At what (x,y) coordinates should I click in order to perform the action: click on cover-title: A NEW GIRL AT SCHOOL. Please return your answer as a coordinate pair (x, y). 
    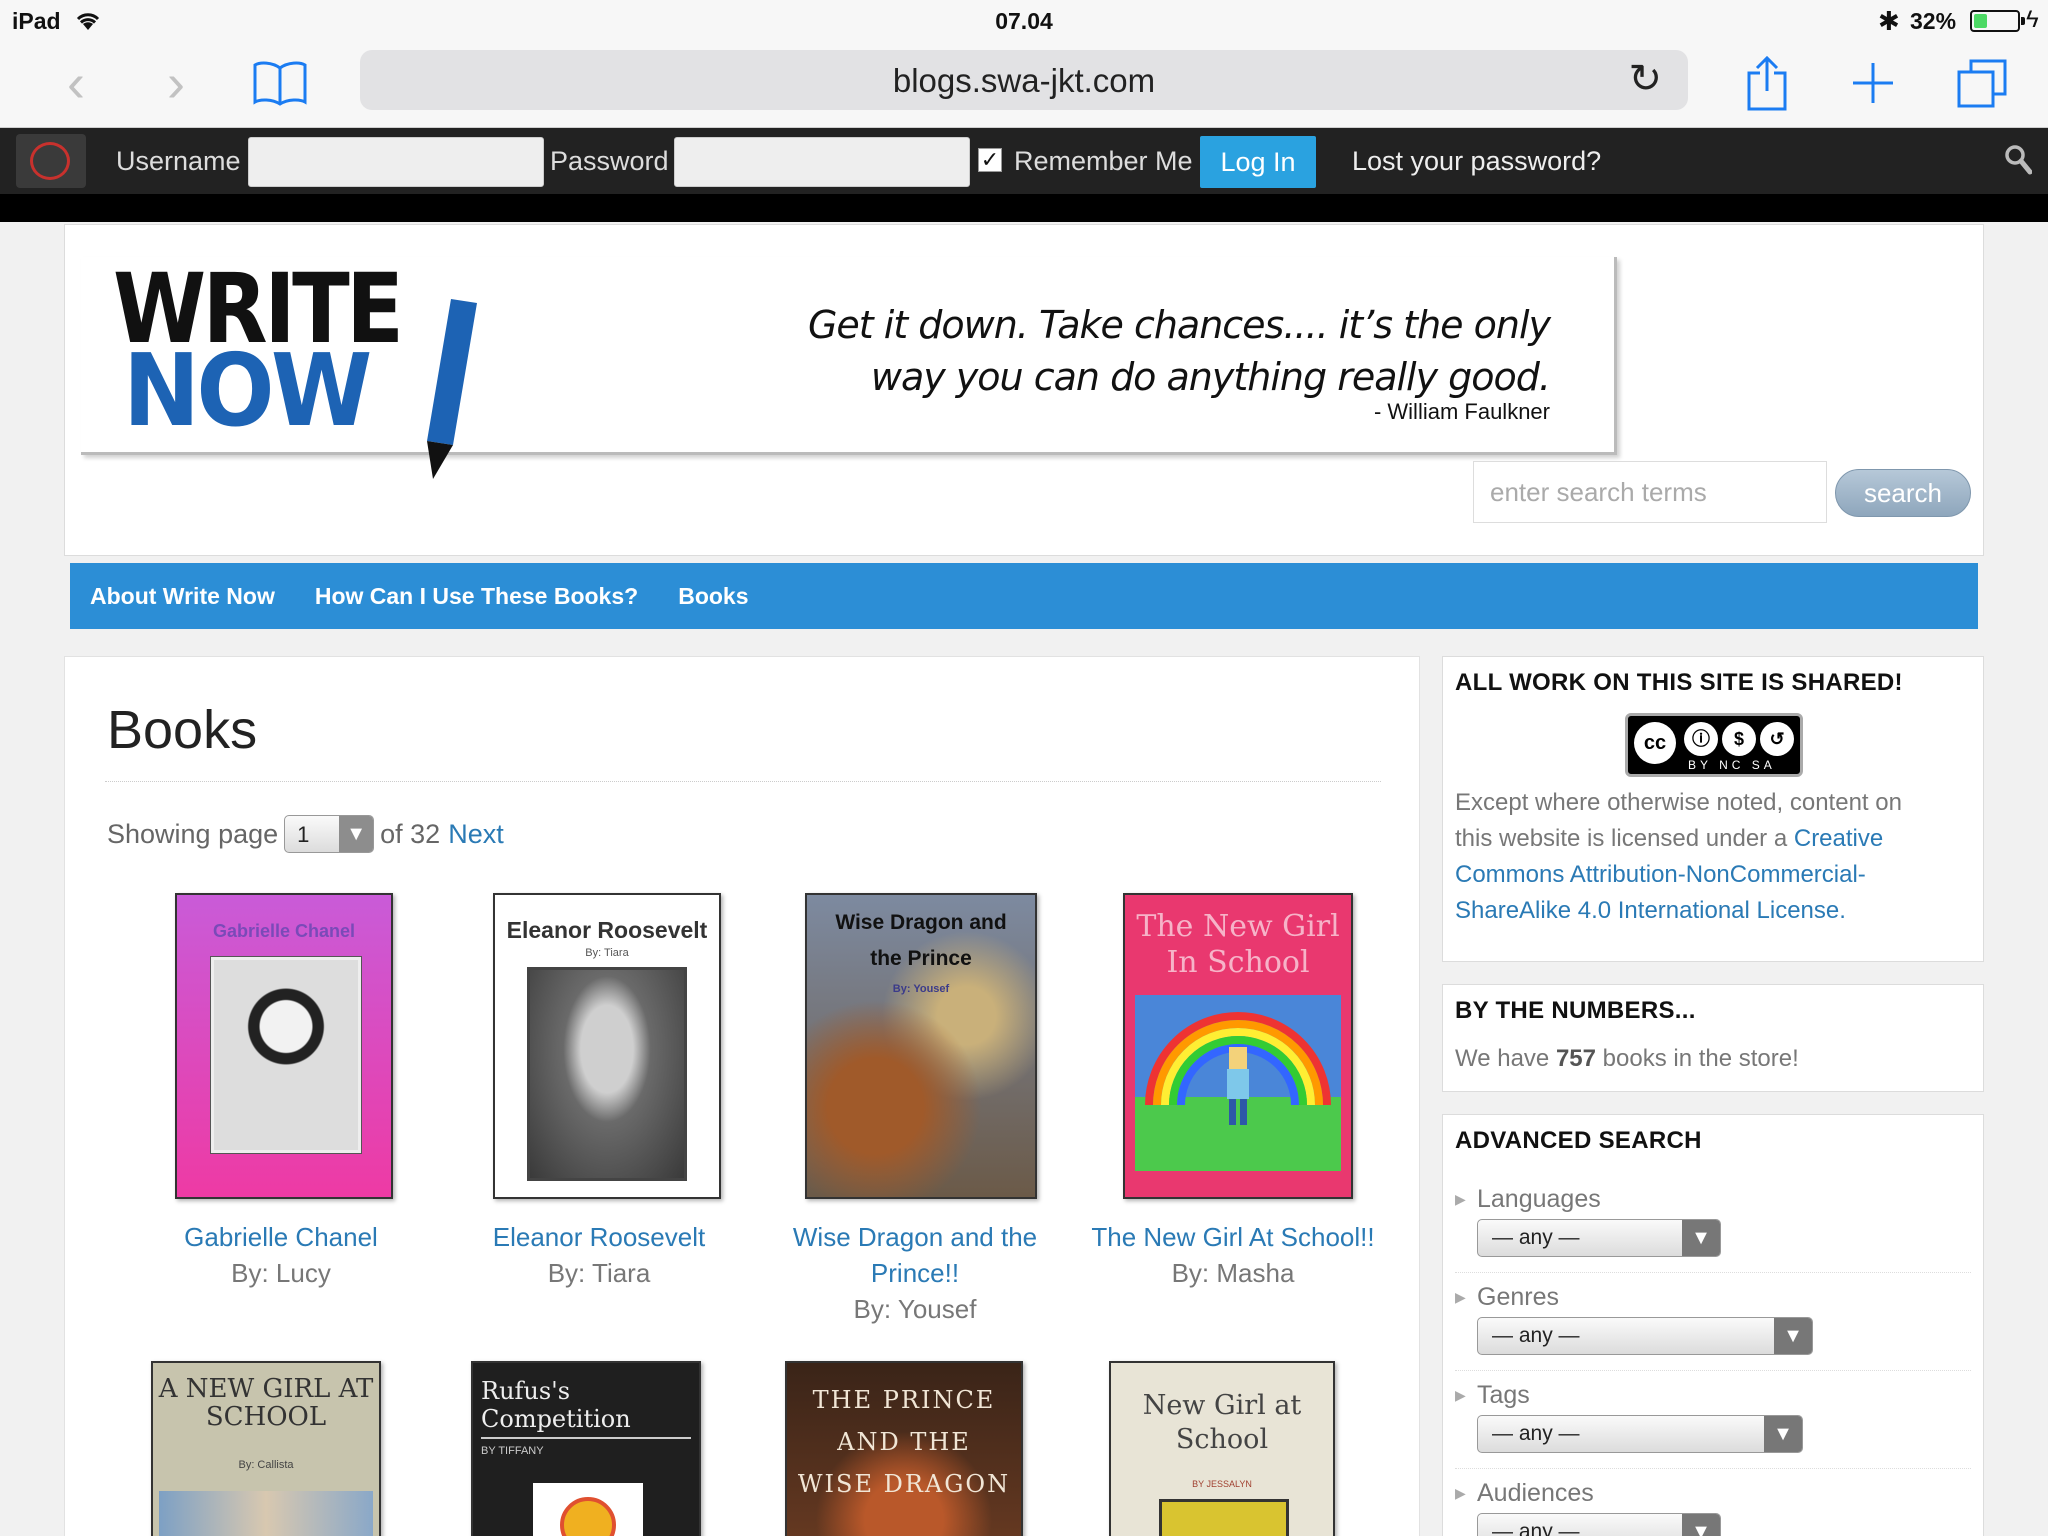
    Looking at the image, I should click on (266, 1403).